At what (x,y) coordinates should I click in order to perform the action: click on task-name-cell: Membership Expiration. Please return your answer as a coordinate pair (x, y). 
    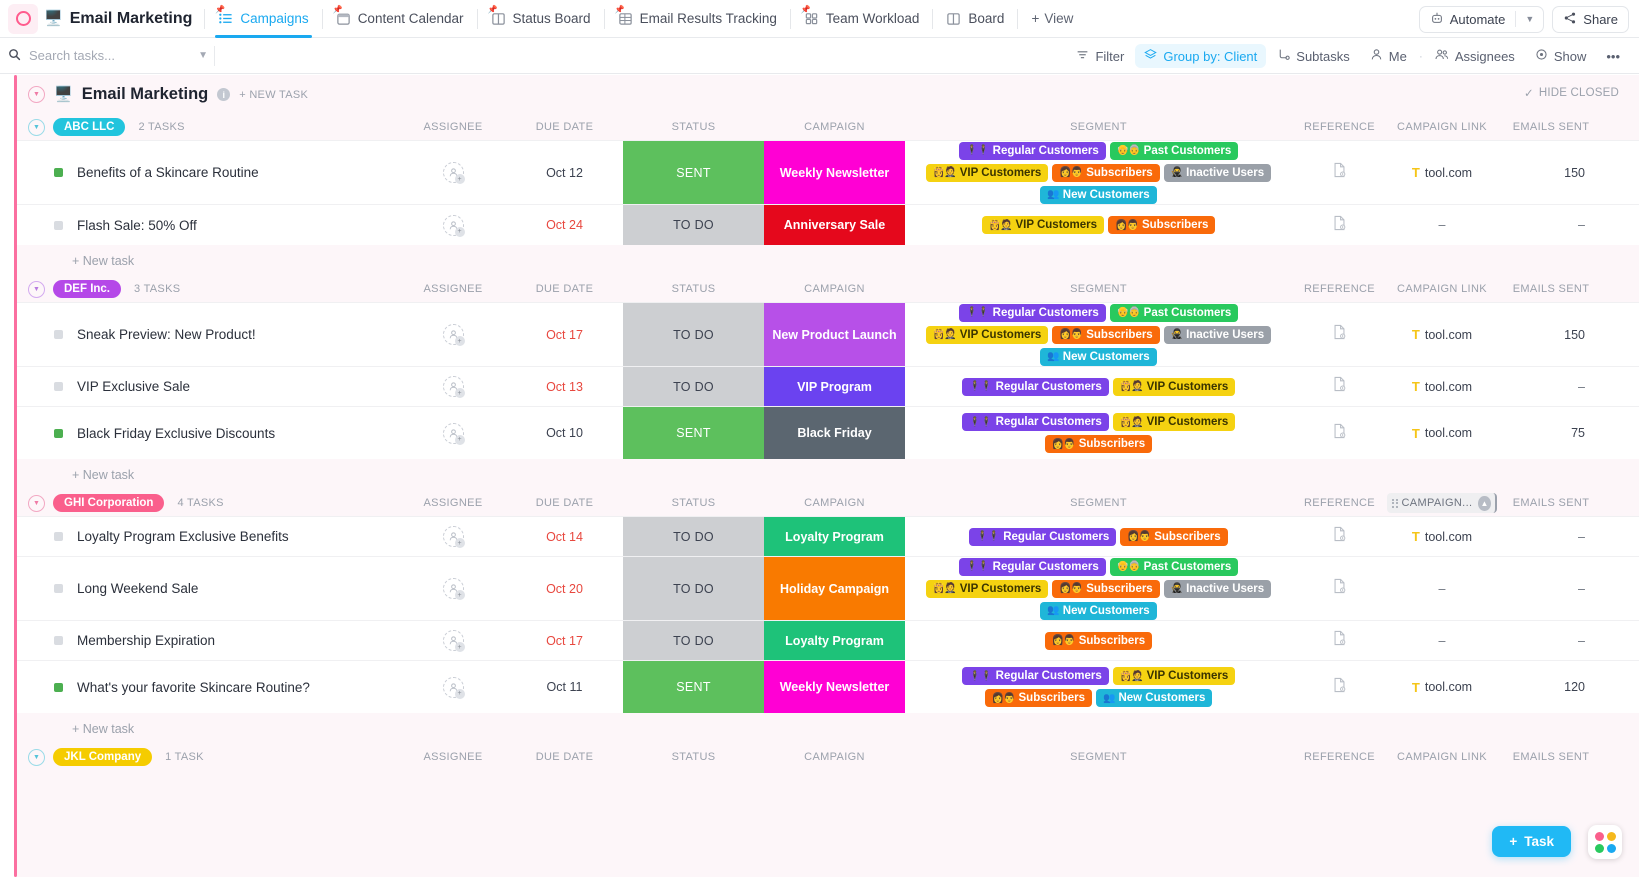
    Looking at the image, I should click on (208, 640).